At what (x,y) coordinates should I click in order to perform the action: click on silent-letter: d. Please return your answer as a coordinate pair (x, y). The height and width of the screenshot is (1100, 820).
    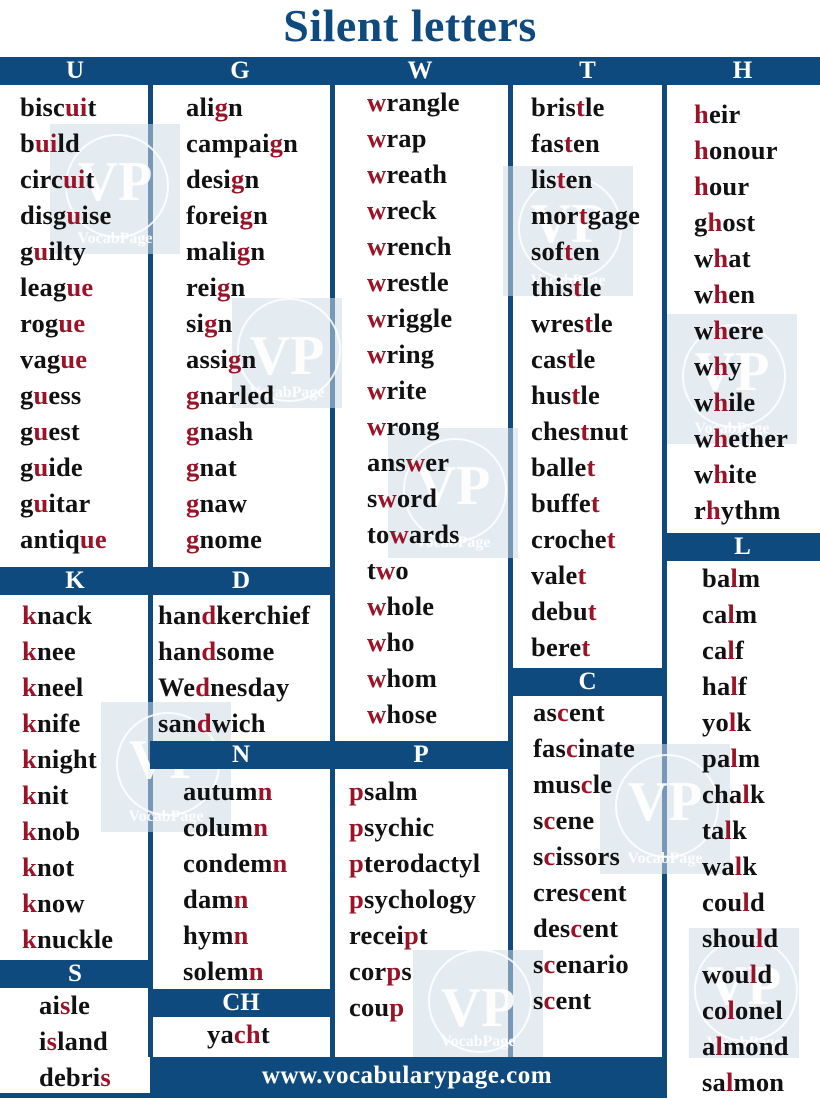
    Looking at the image, I should click on (204, 723).